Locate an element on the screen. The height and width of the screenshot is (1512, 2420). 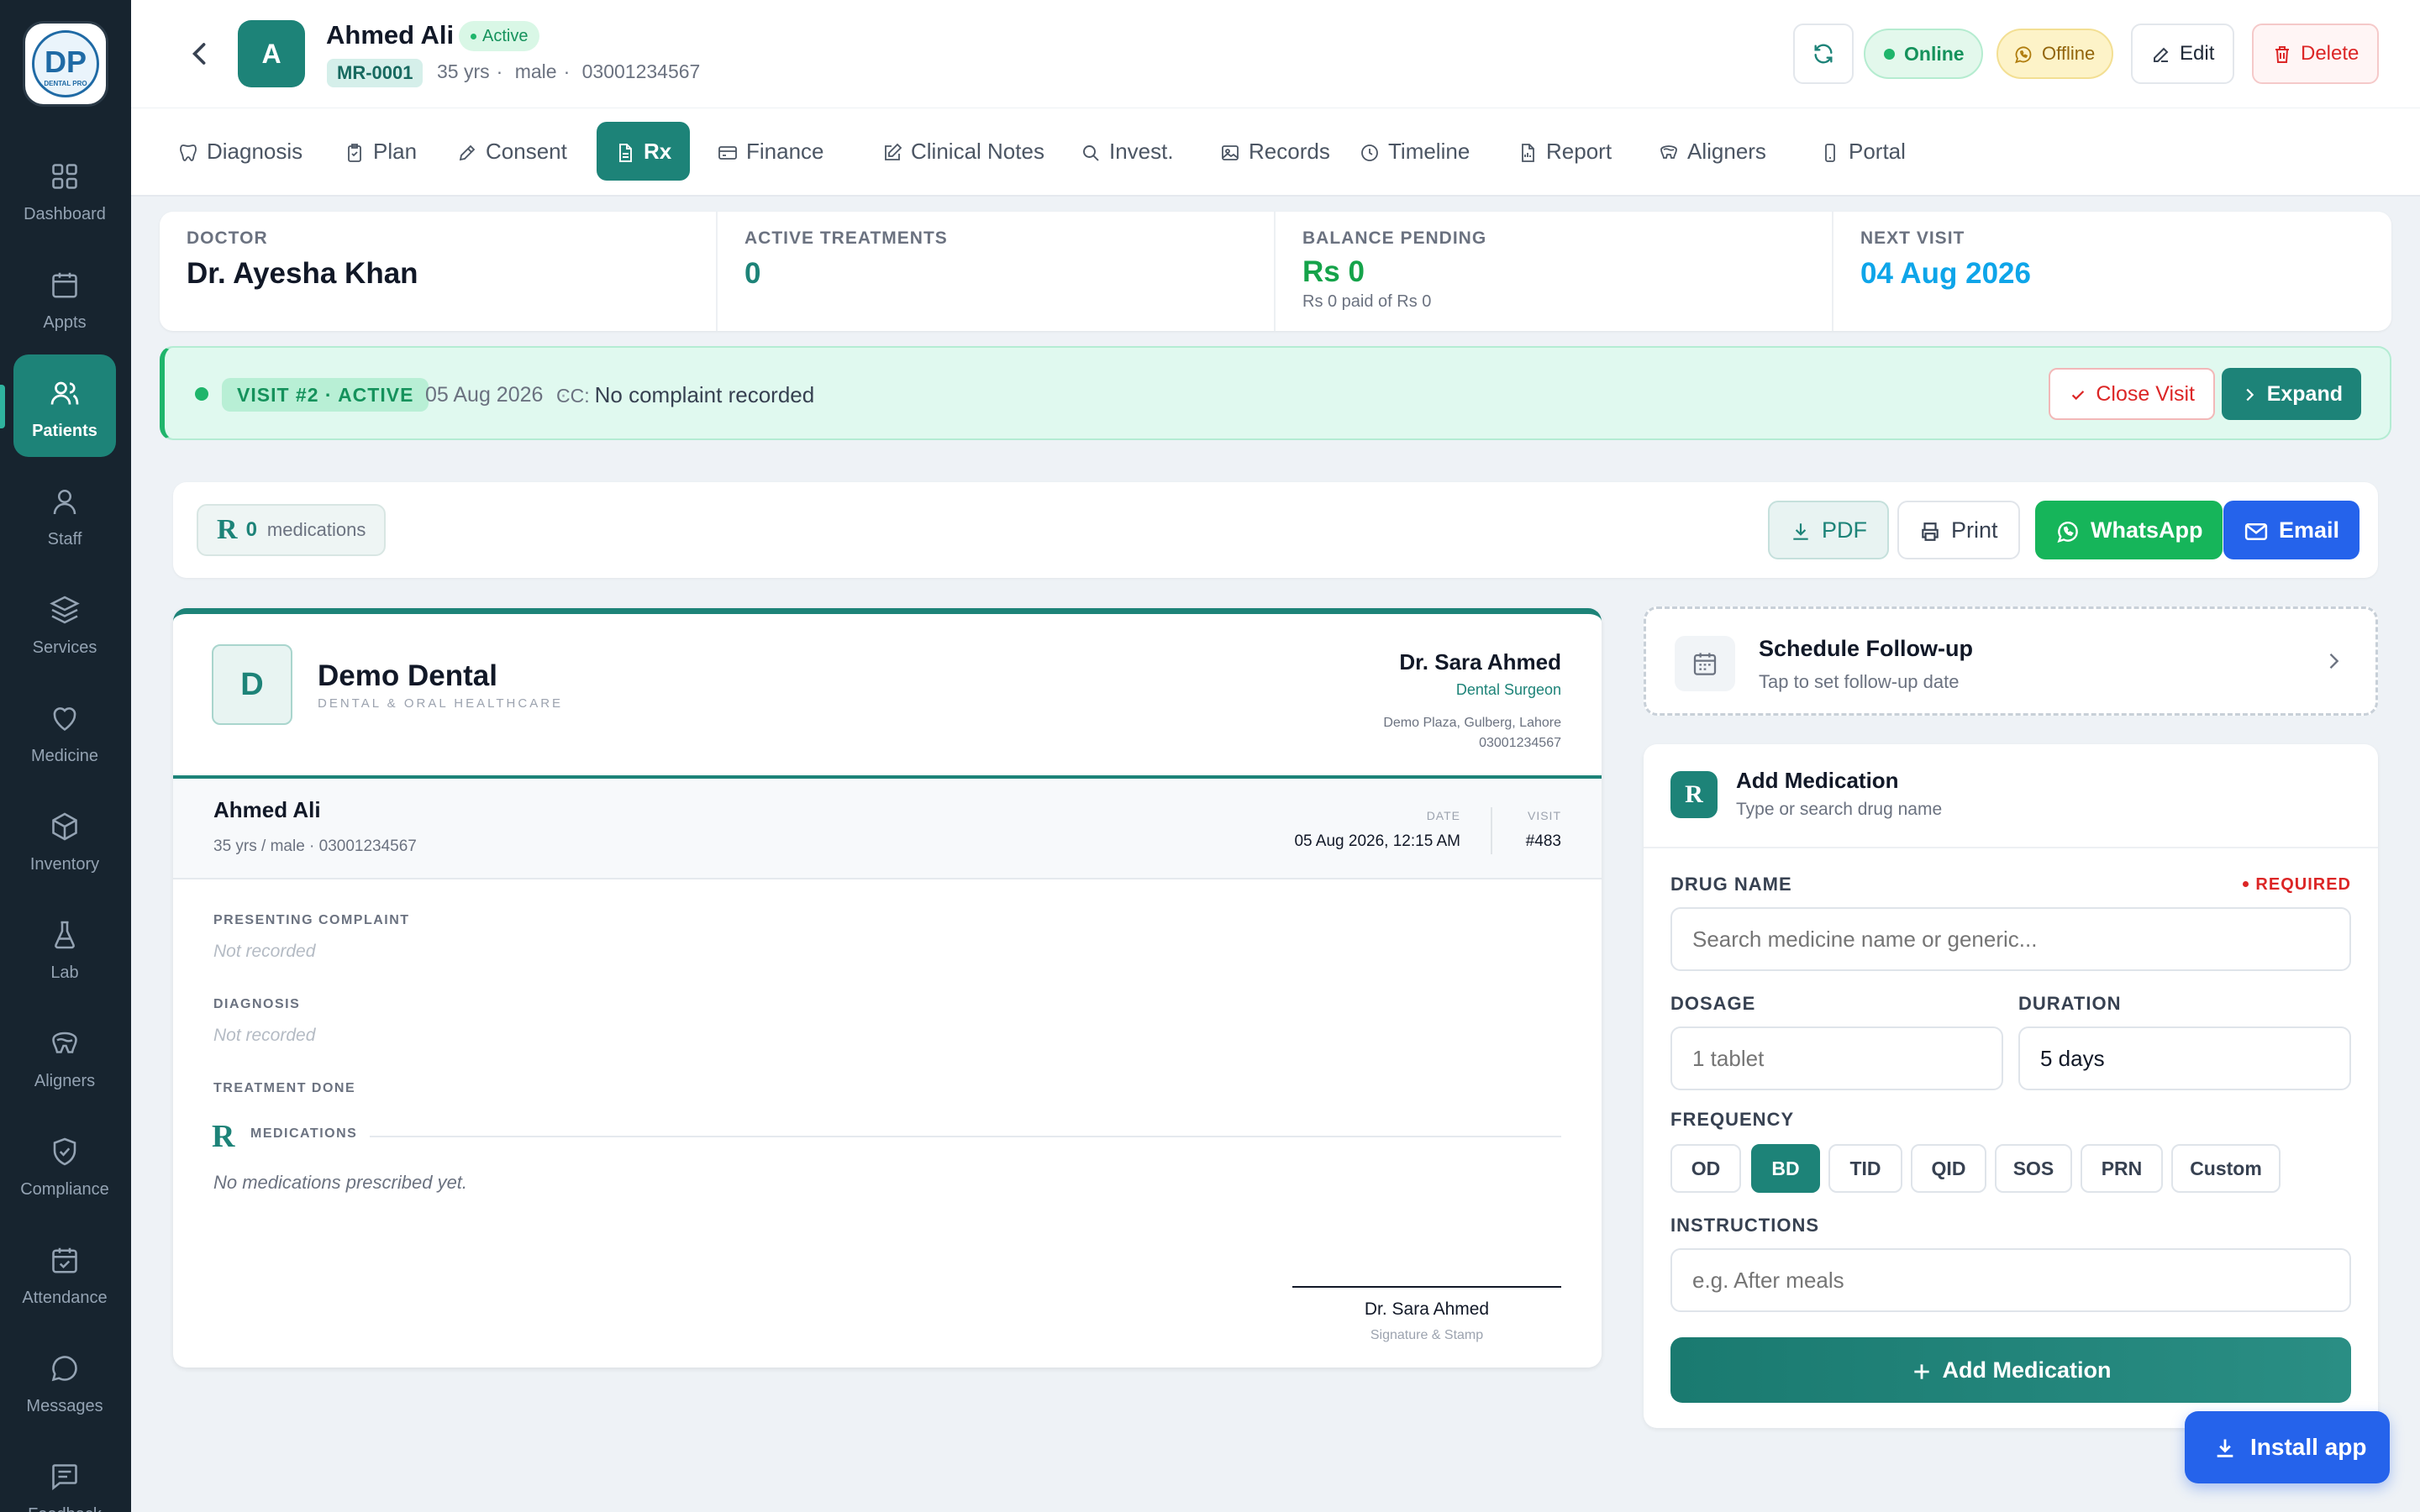
user-icon is located at coordinates (64, 502).